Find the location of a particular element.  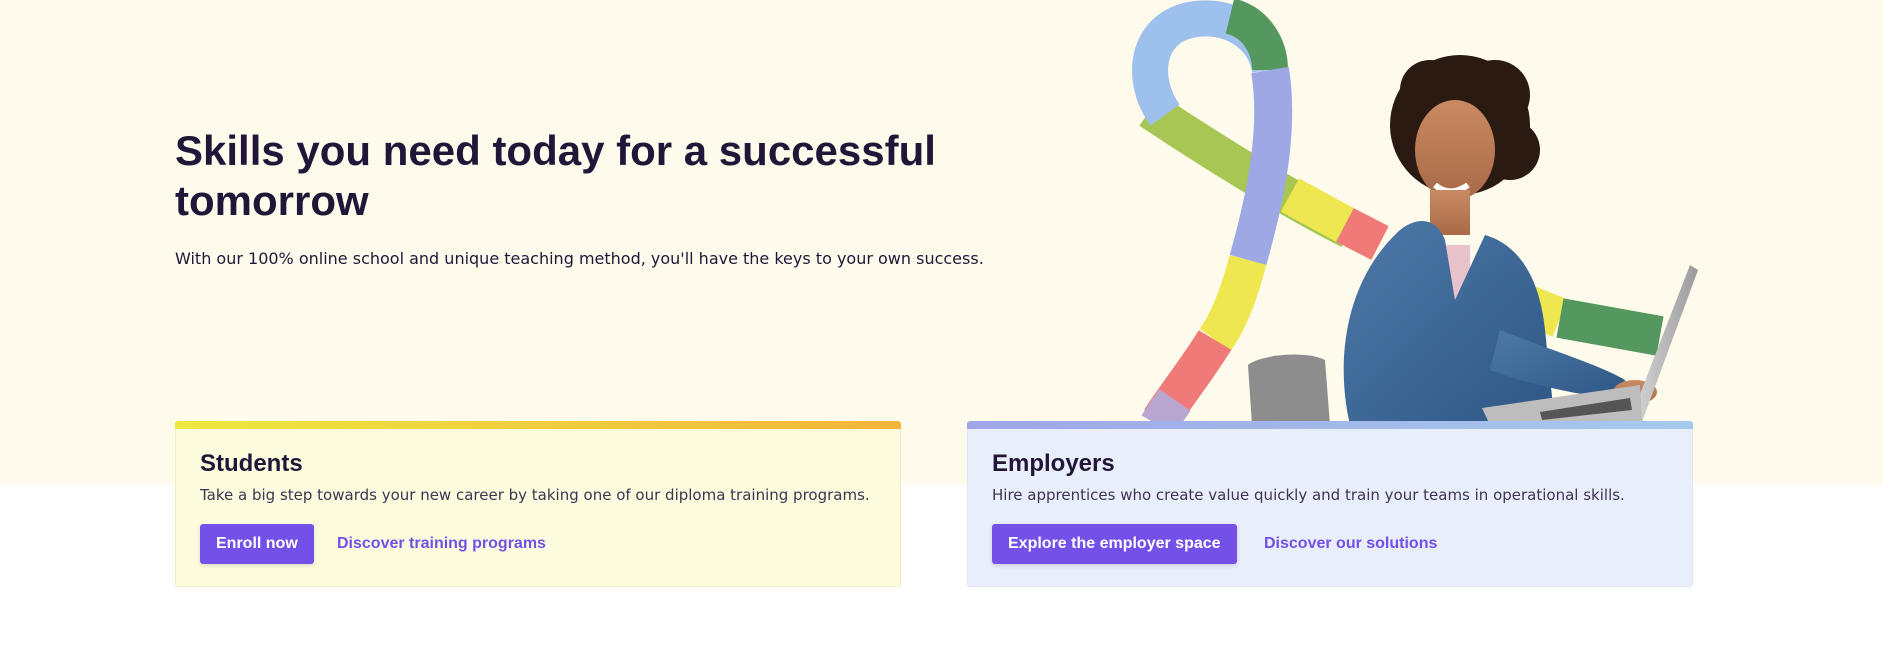

explore-employer-space-button: Explore the employer space is located at coordinates (1114, 544).